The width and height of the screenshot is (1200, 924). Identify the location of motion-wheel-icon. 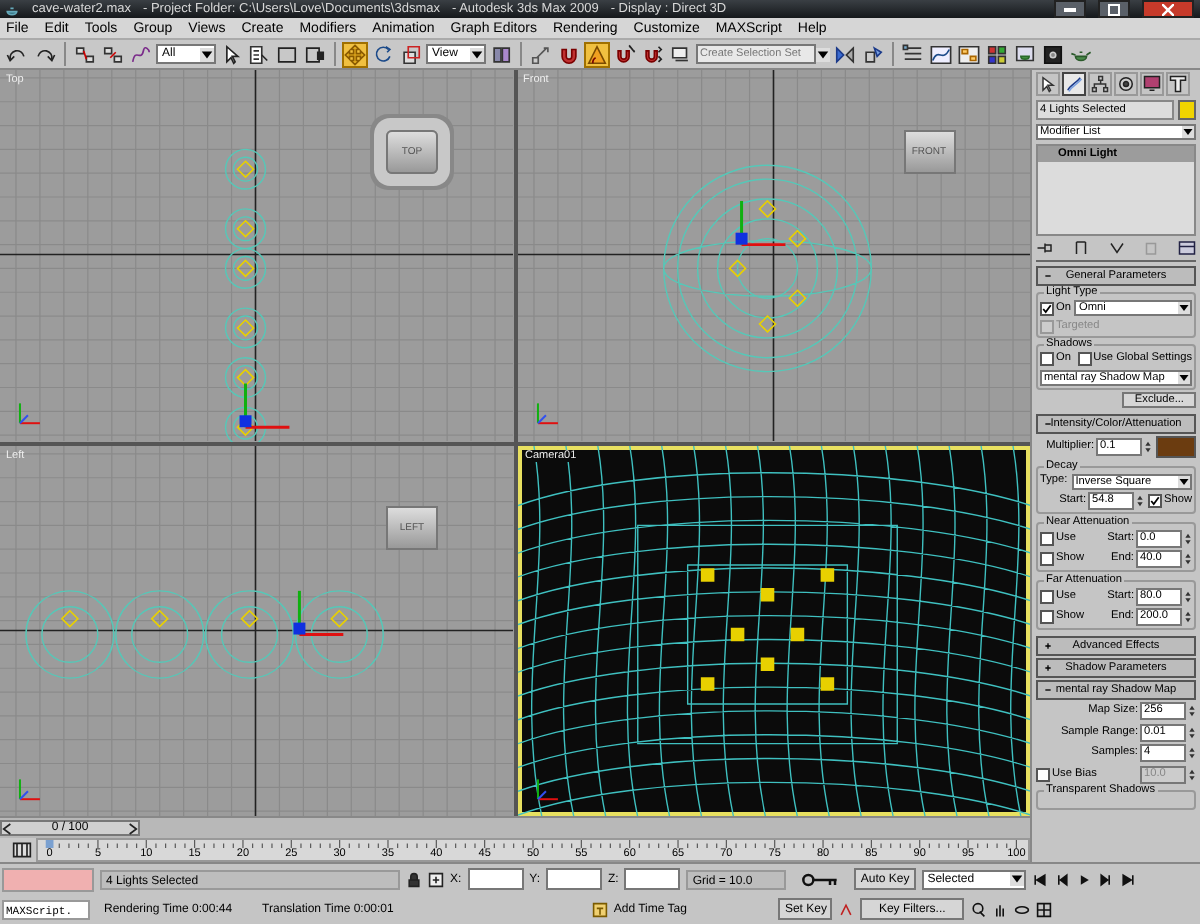
(1126, 84).